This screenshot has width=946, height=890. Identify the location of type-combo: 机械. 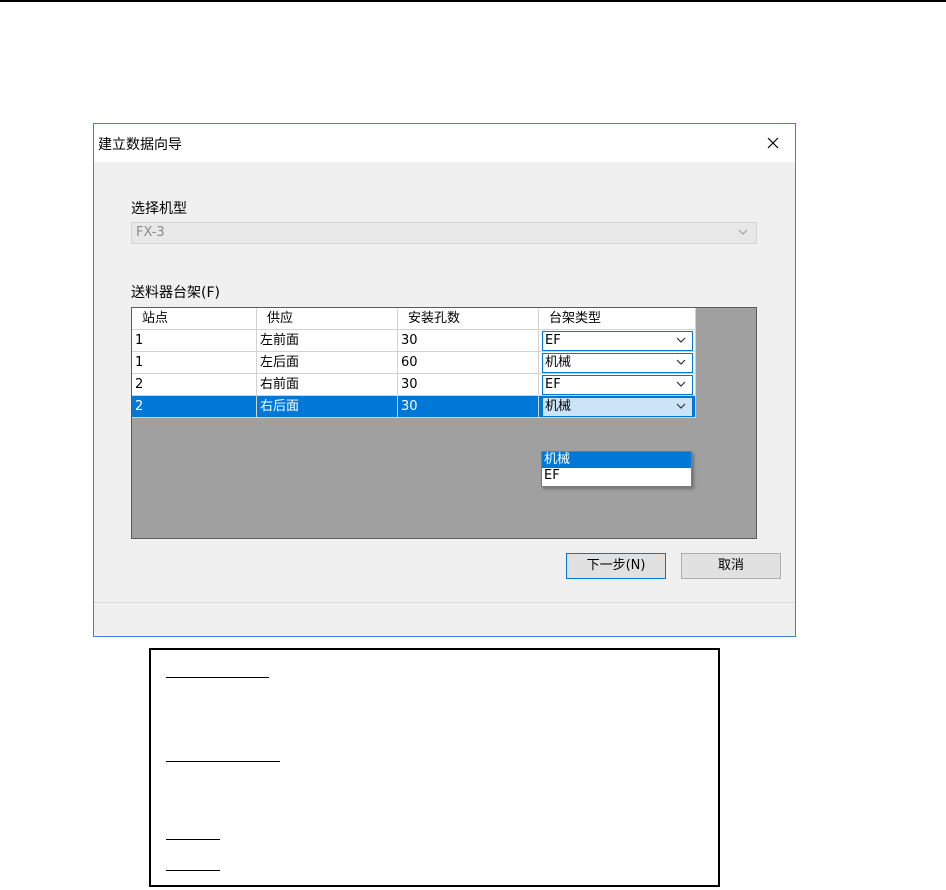
(617, 363).